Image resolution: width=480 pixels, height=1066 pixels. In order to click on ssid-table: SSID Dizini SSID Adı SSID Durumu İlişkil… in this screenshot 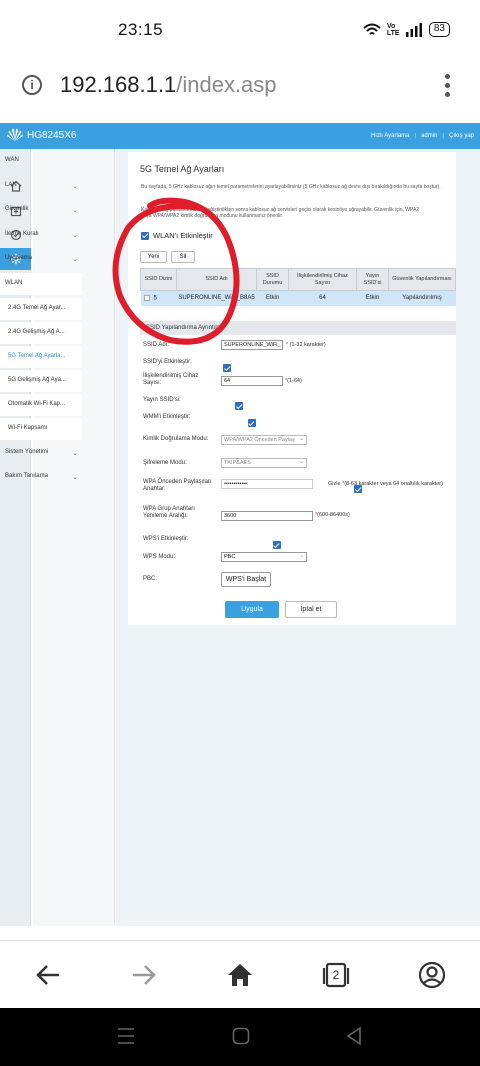, I will do `click(298, 287)`.